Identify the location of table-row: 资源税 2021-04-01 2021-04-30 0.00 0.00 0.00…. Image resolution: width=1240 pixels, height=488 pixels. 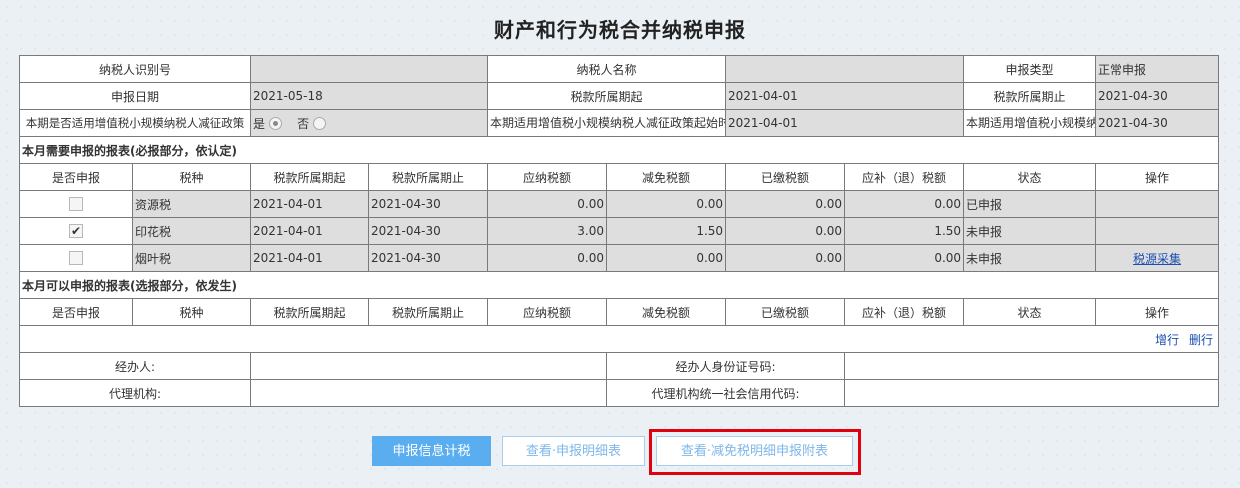
(619, 204).